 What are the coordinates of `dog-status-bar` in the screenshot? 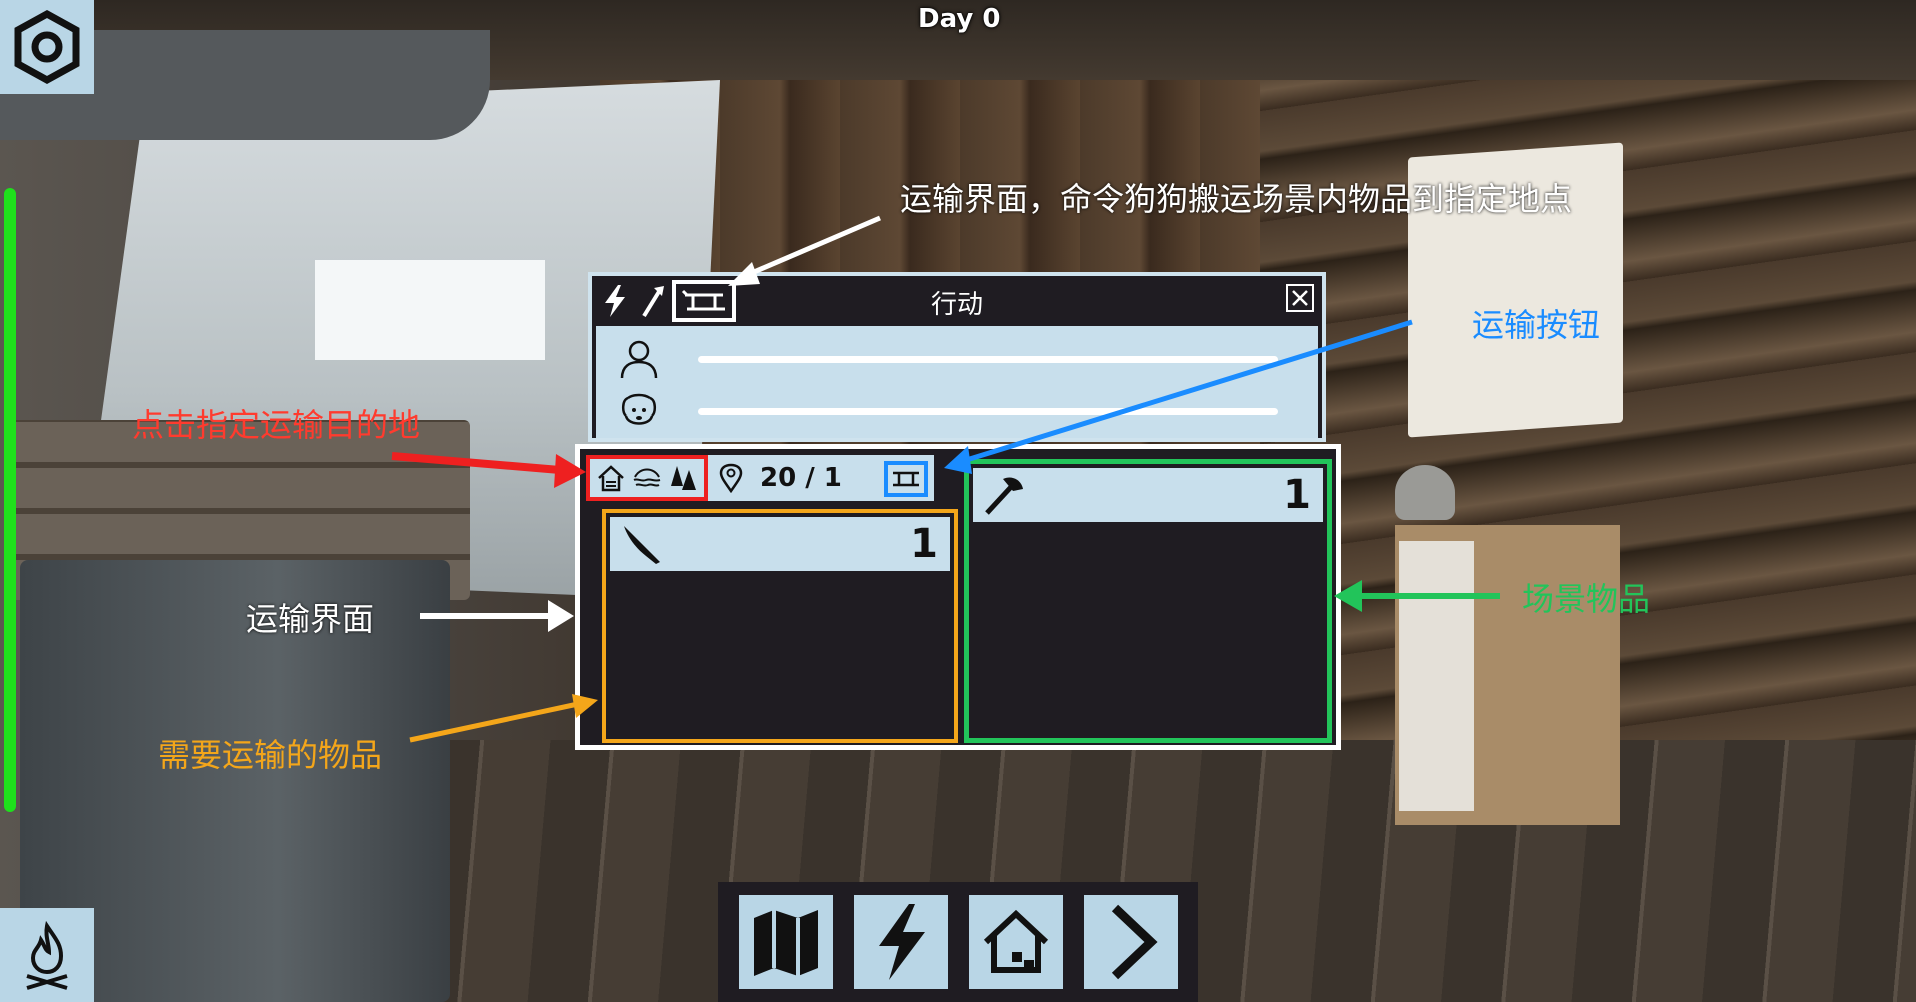 It's located at (988, 411).